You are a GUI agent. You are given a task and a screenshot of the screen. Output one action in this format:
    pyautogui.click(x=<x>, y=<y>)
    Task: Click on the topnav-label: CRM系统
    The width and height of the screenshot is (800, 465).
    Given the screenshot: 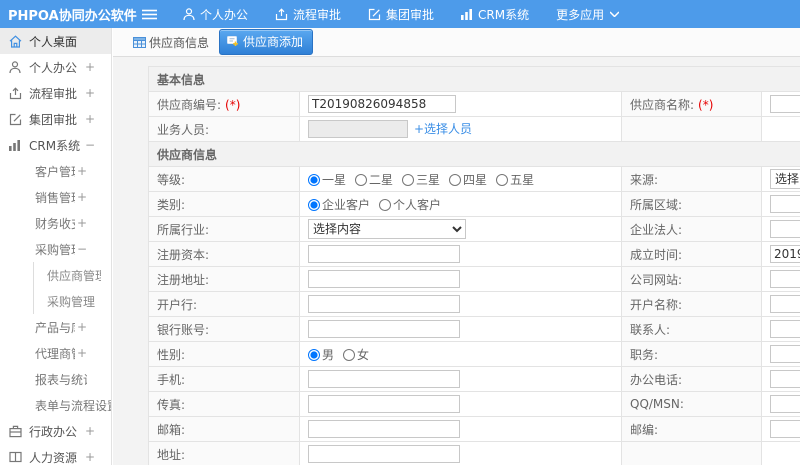 What is the action you would take?
    pyautogui.click(x=504, y=14)
    